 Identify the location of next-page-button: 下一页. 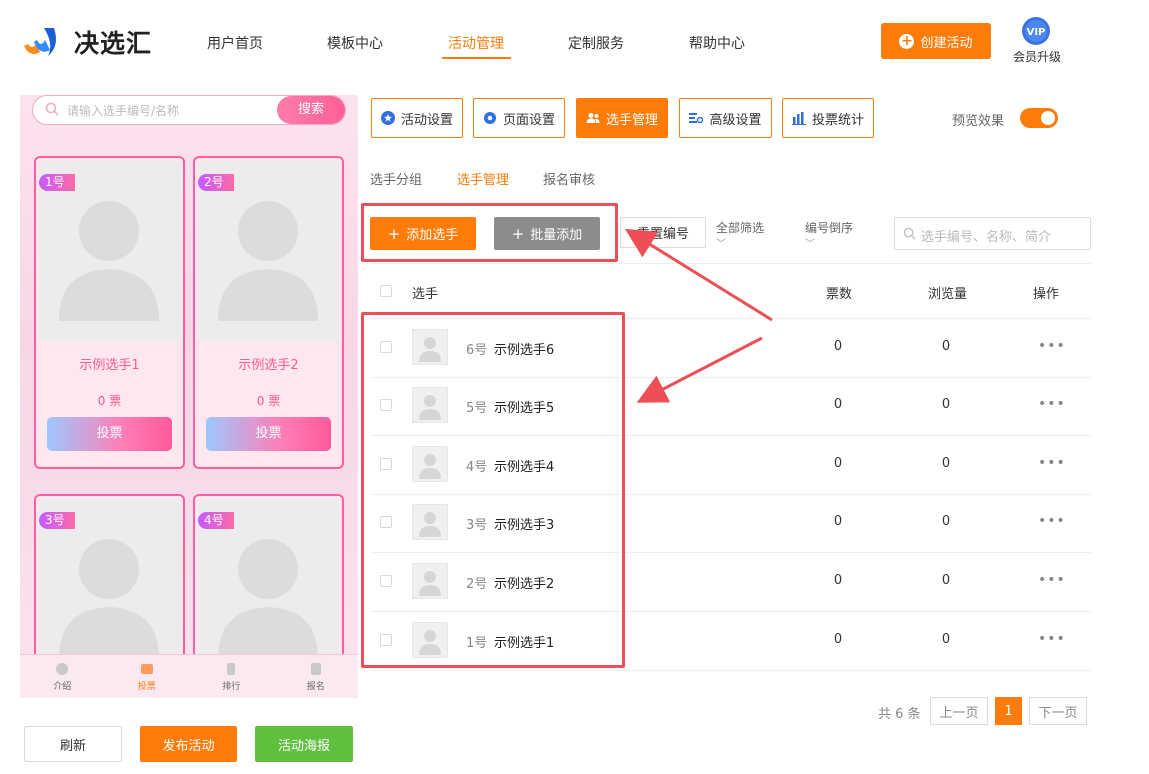
(1058, 711).